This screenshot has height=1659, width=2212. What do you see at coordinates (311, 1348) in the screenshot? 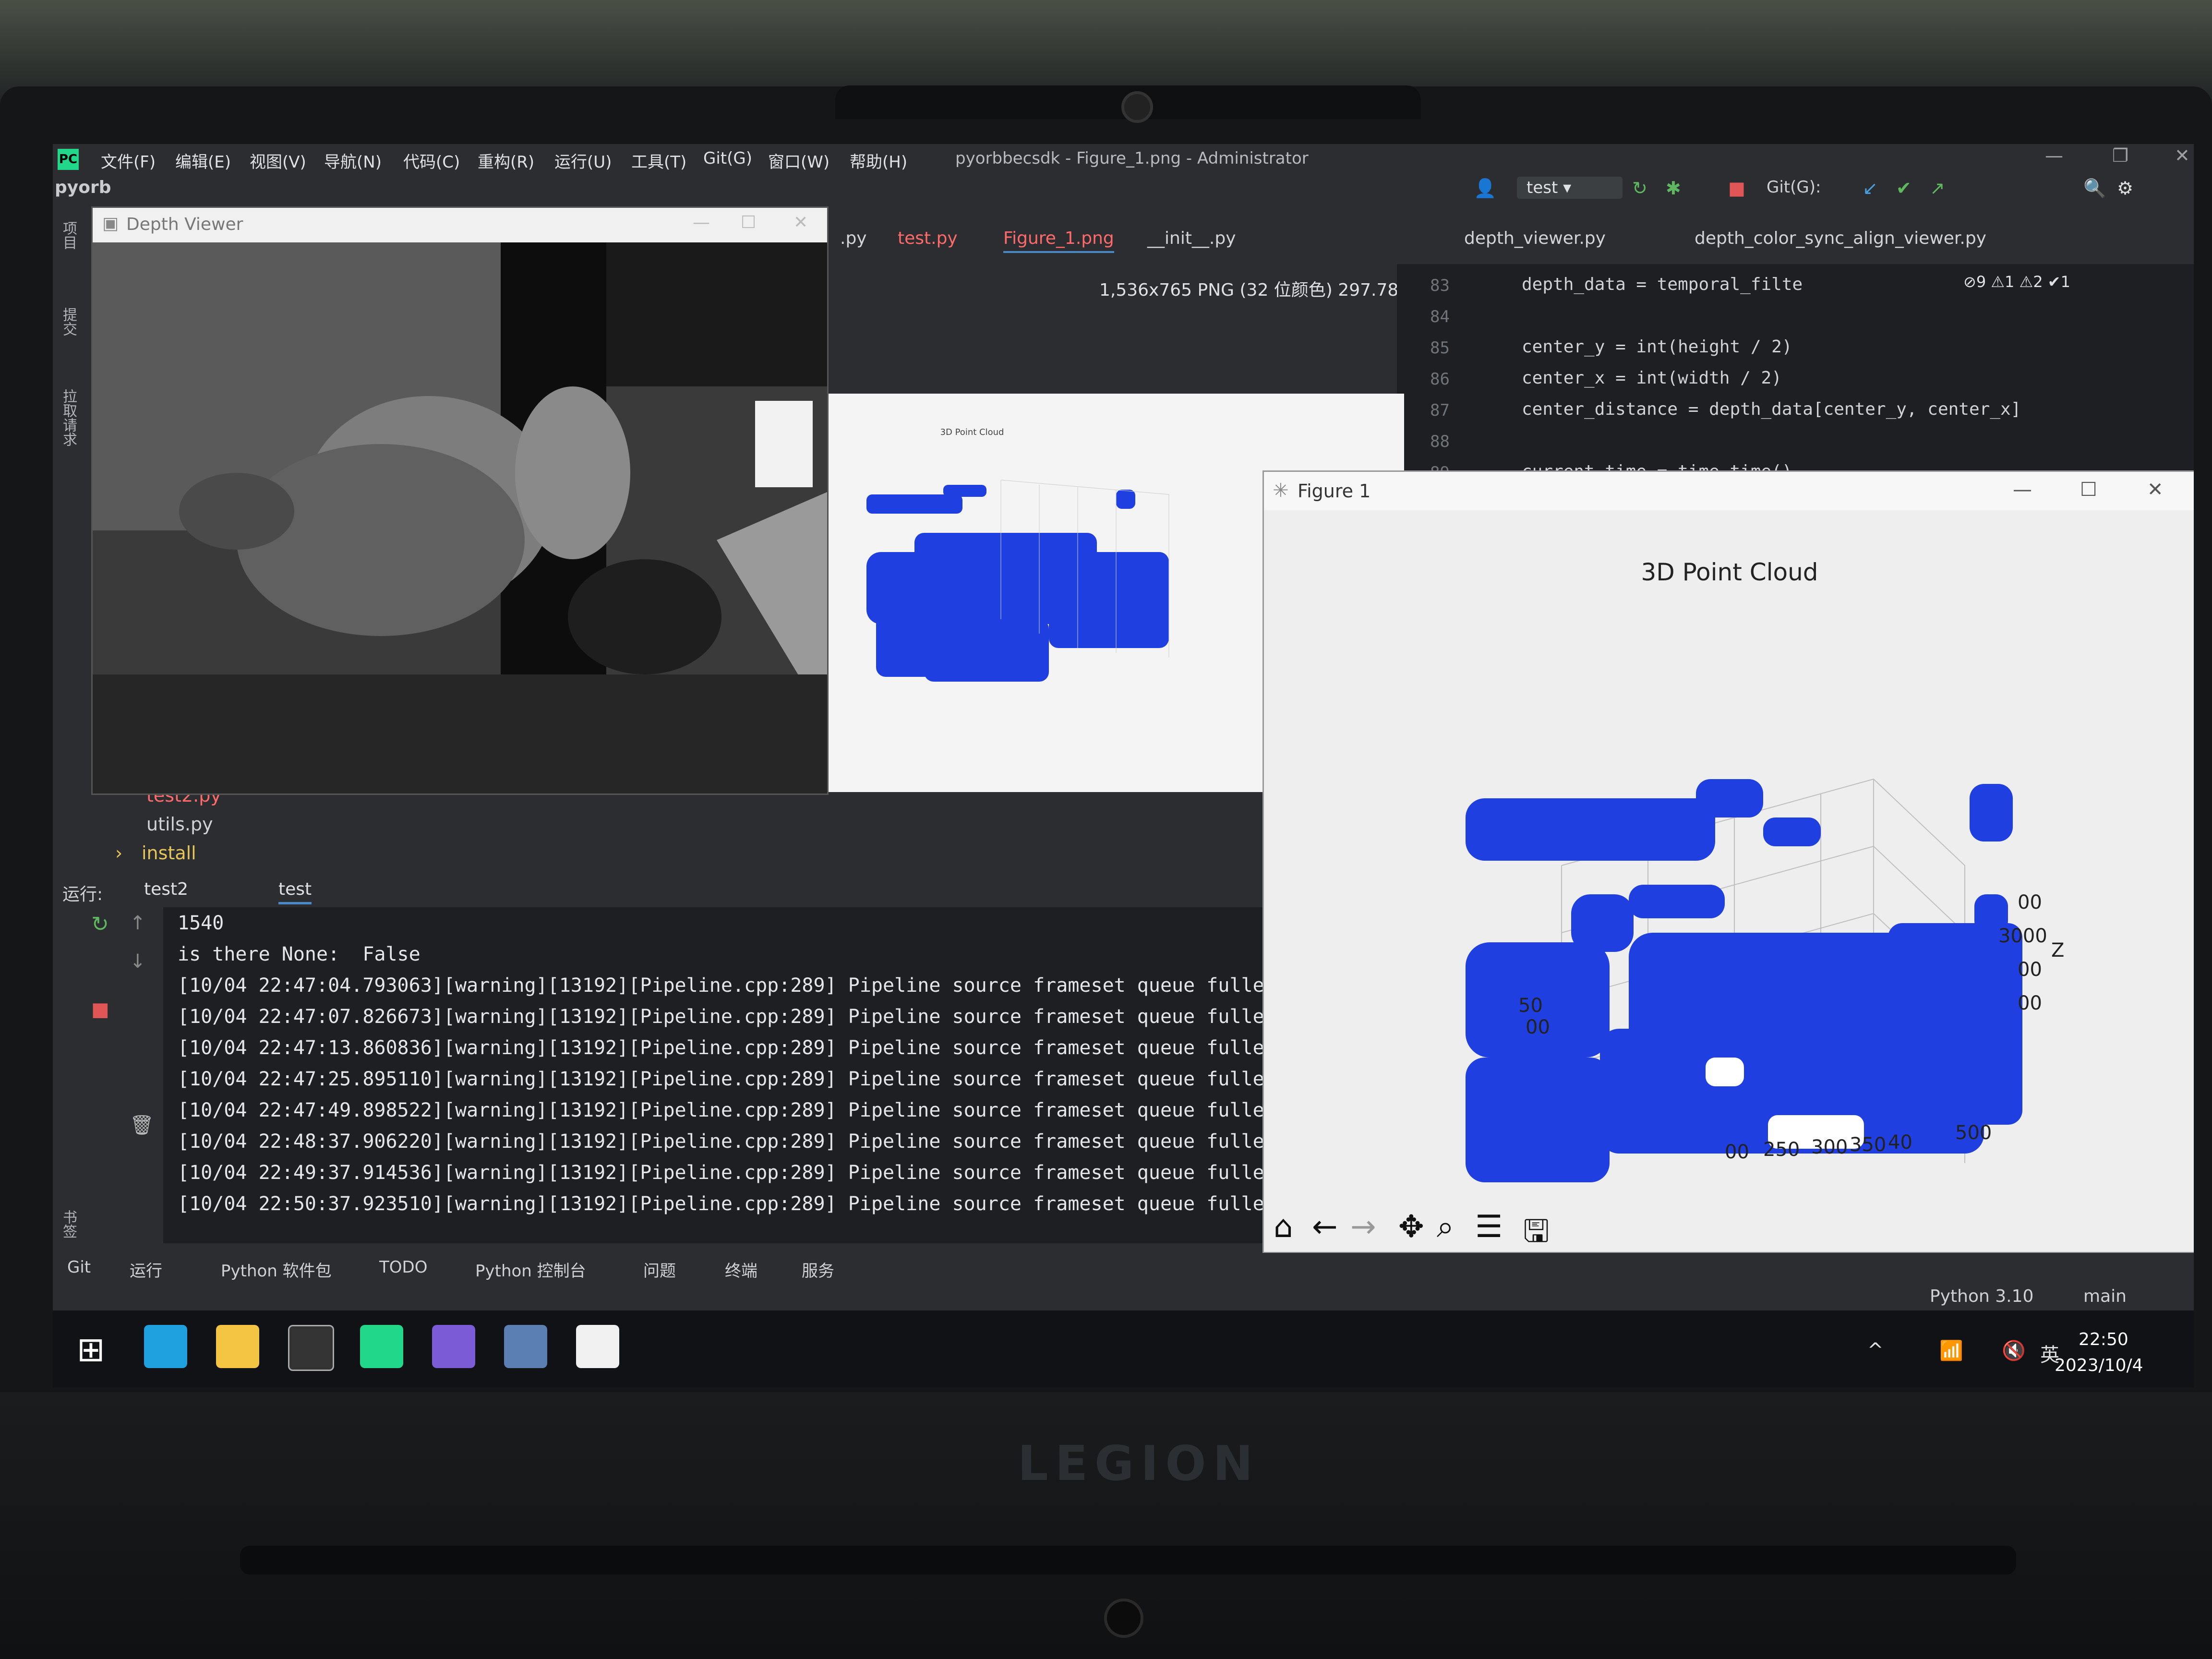
I see `terminal-icon` at bounding box center [311, 1348].